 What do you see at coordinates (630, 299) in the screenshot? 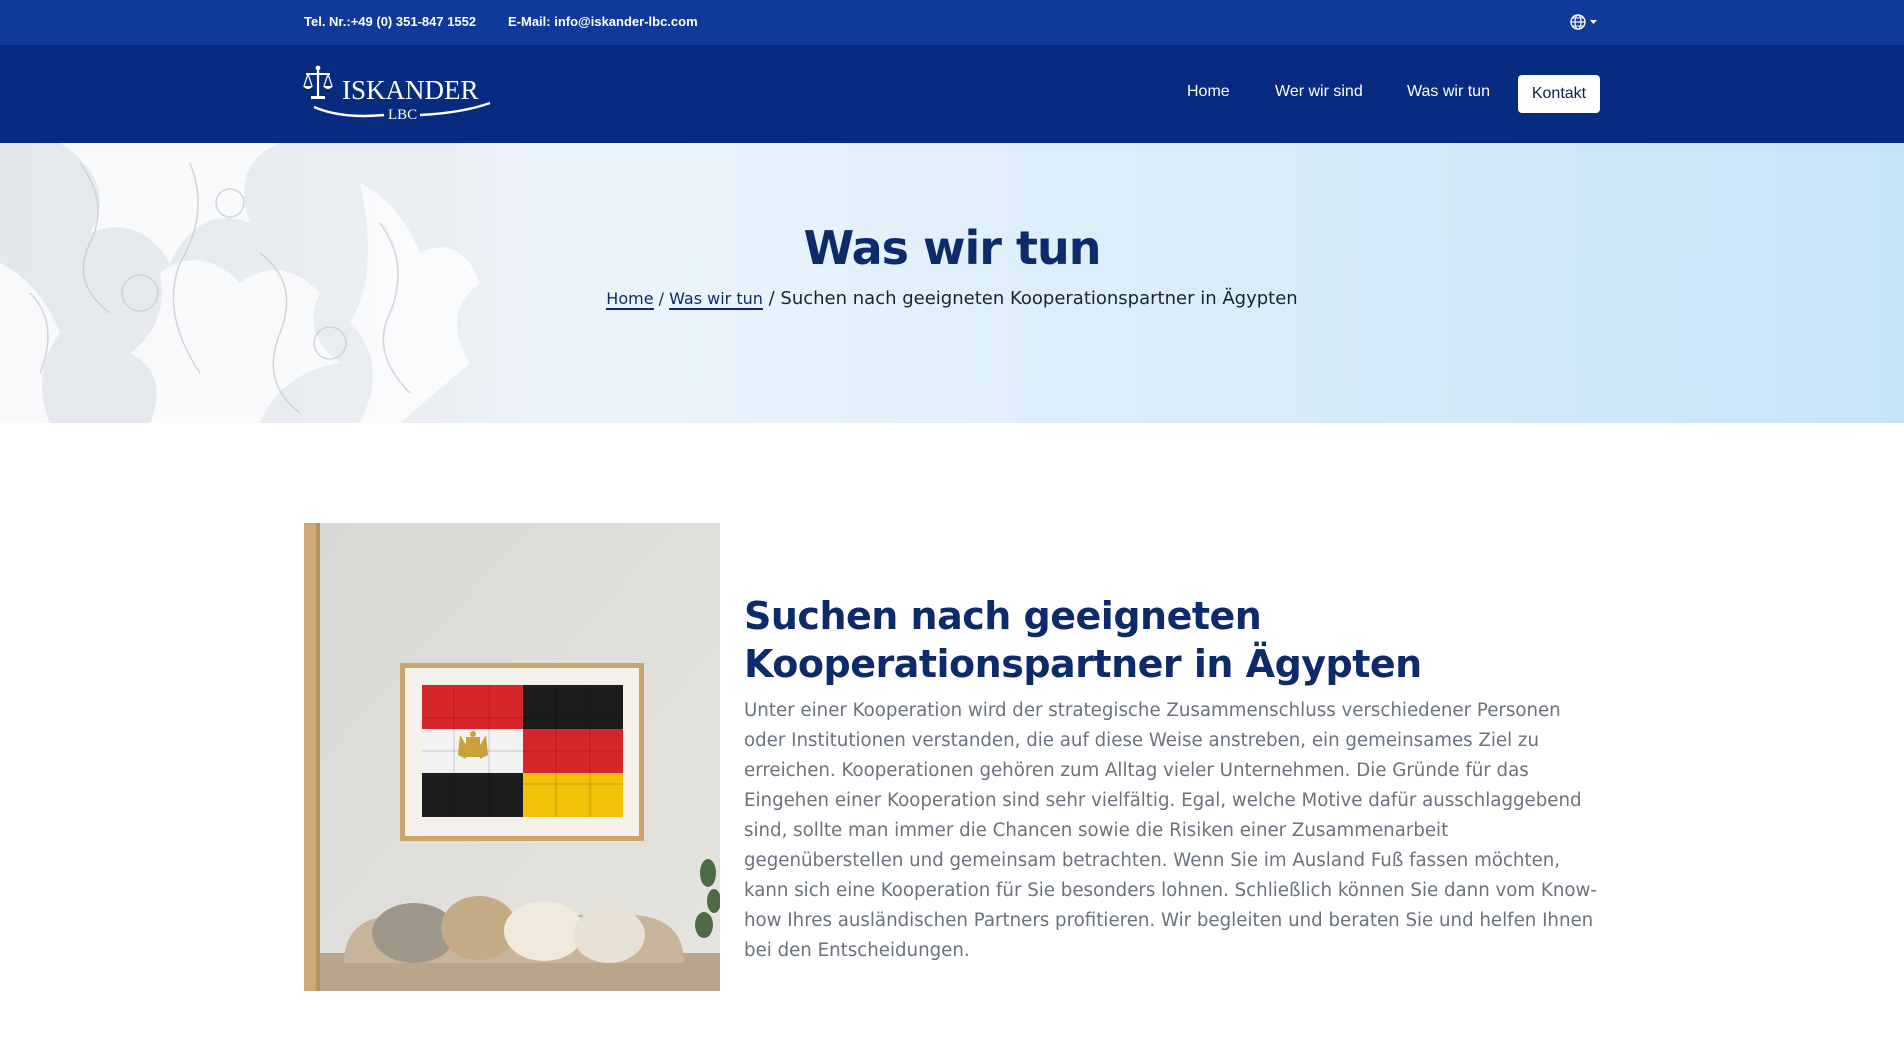
I see `breadcrumb-home: Home` at bounding box center [630, 299].